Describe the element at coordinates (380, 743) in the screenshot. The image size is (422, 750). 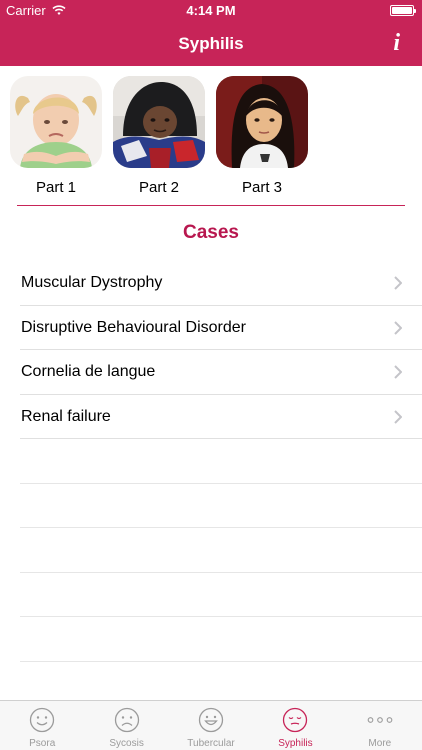
I see `tab-label: More` at that location.